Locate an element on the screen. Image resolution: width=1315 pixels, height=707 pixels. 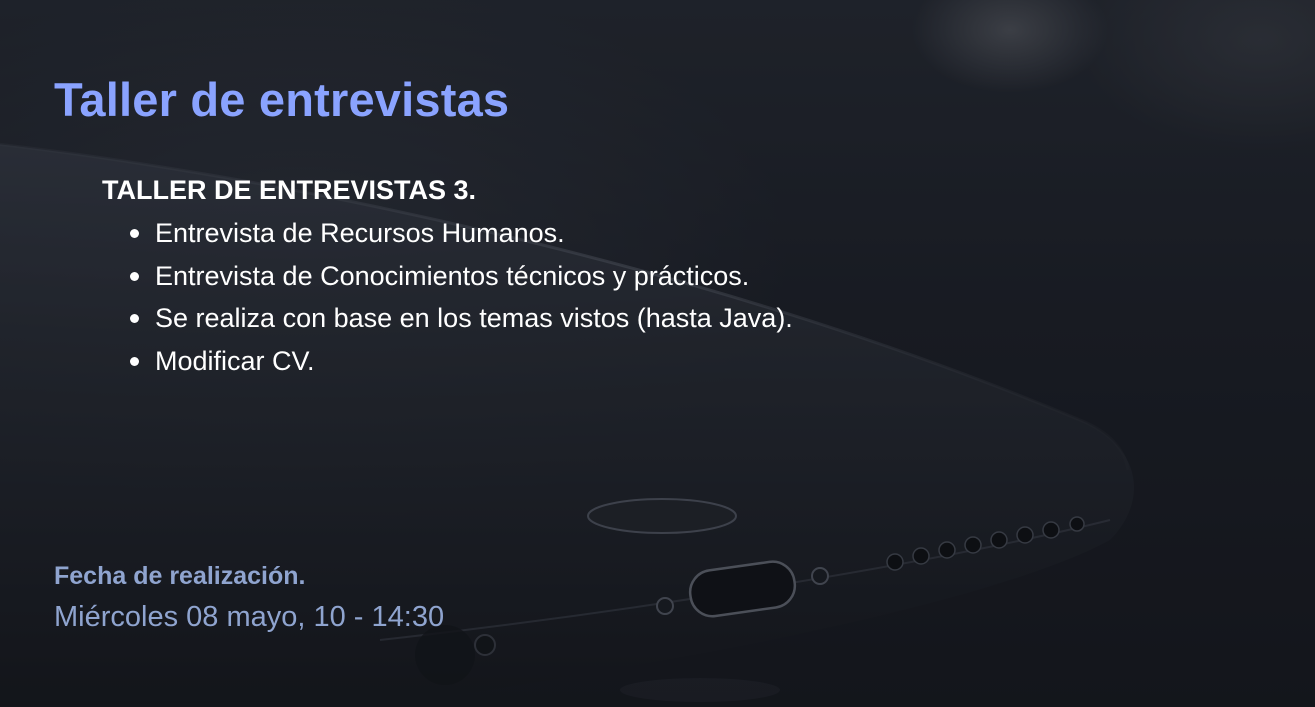
list-item: Modificar CV. is located at coordinates (461, 361).